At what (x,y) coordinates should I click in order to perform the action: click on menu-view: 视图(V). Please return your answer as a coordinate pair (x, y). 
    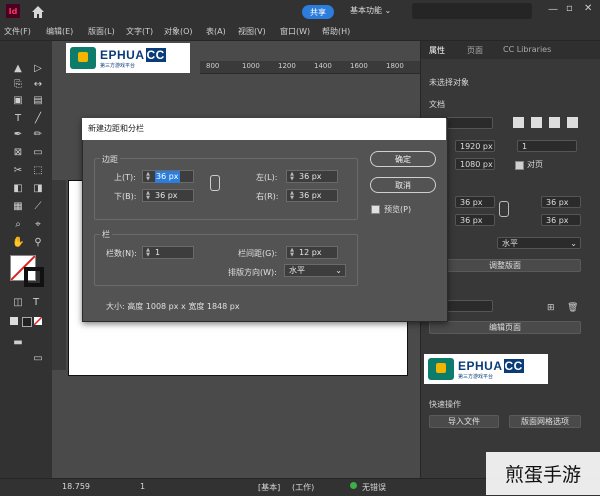
    Looking at the image, I should click on (252, 31).